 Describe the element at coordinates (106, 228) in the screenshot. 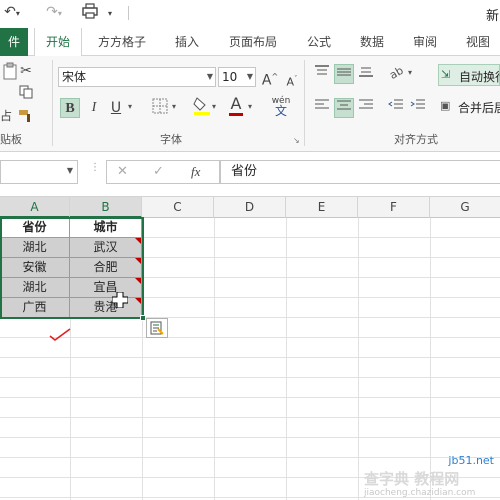

I see `cell-b1: 城市` at that location.